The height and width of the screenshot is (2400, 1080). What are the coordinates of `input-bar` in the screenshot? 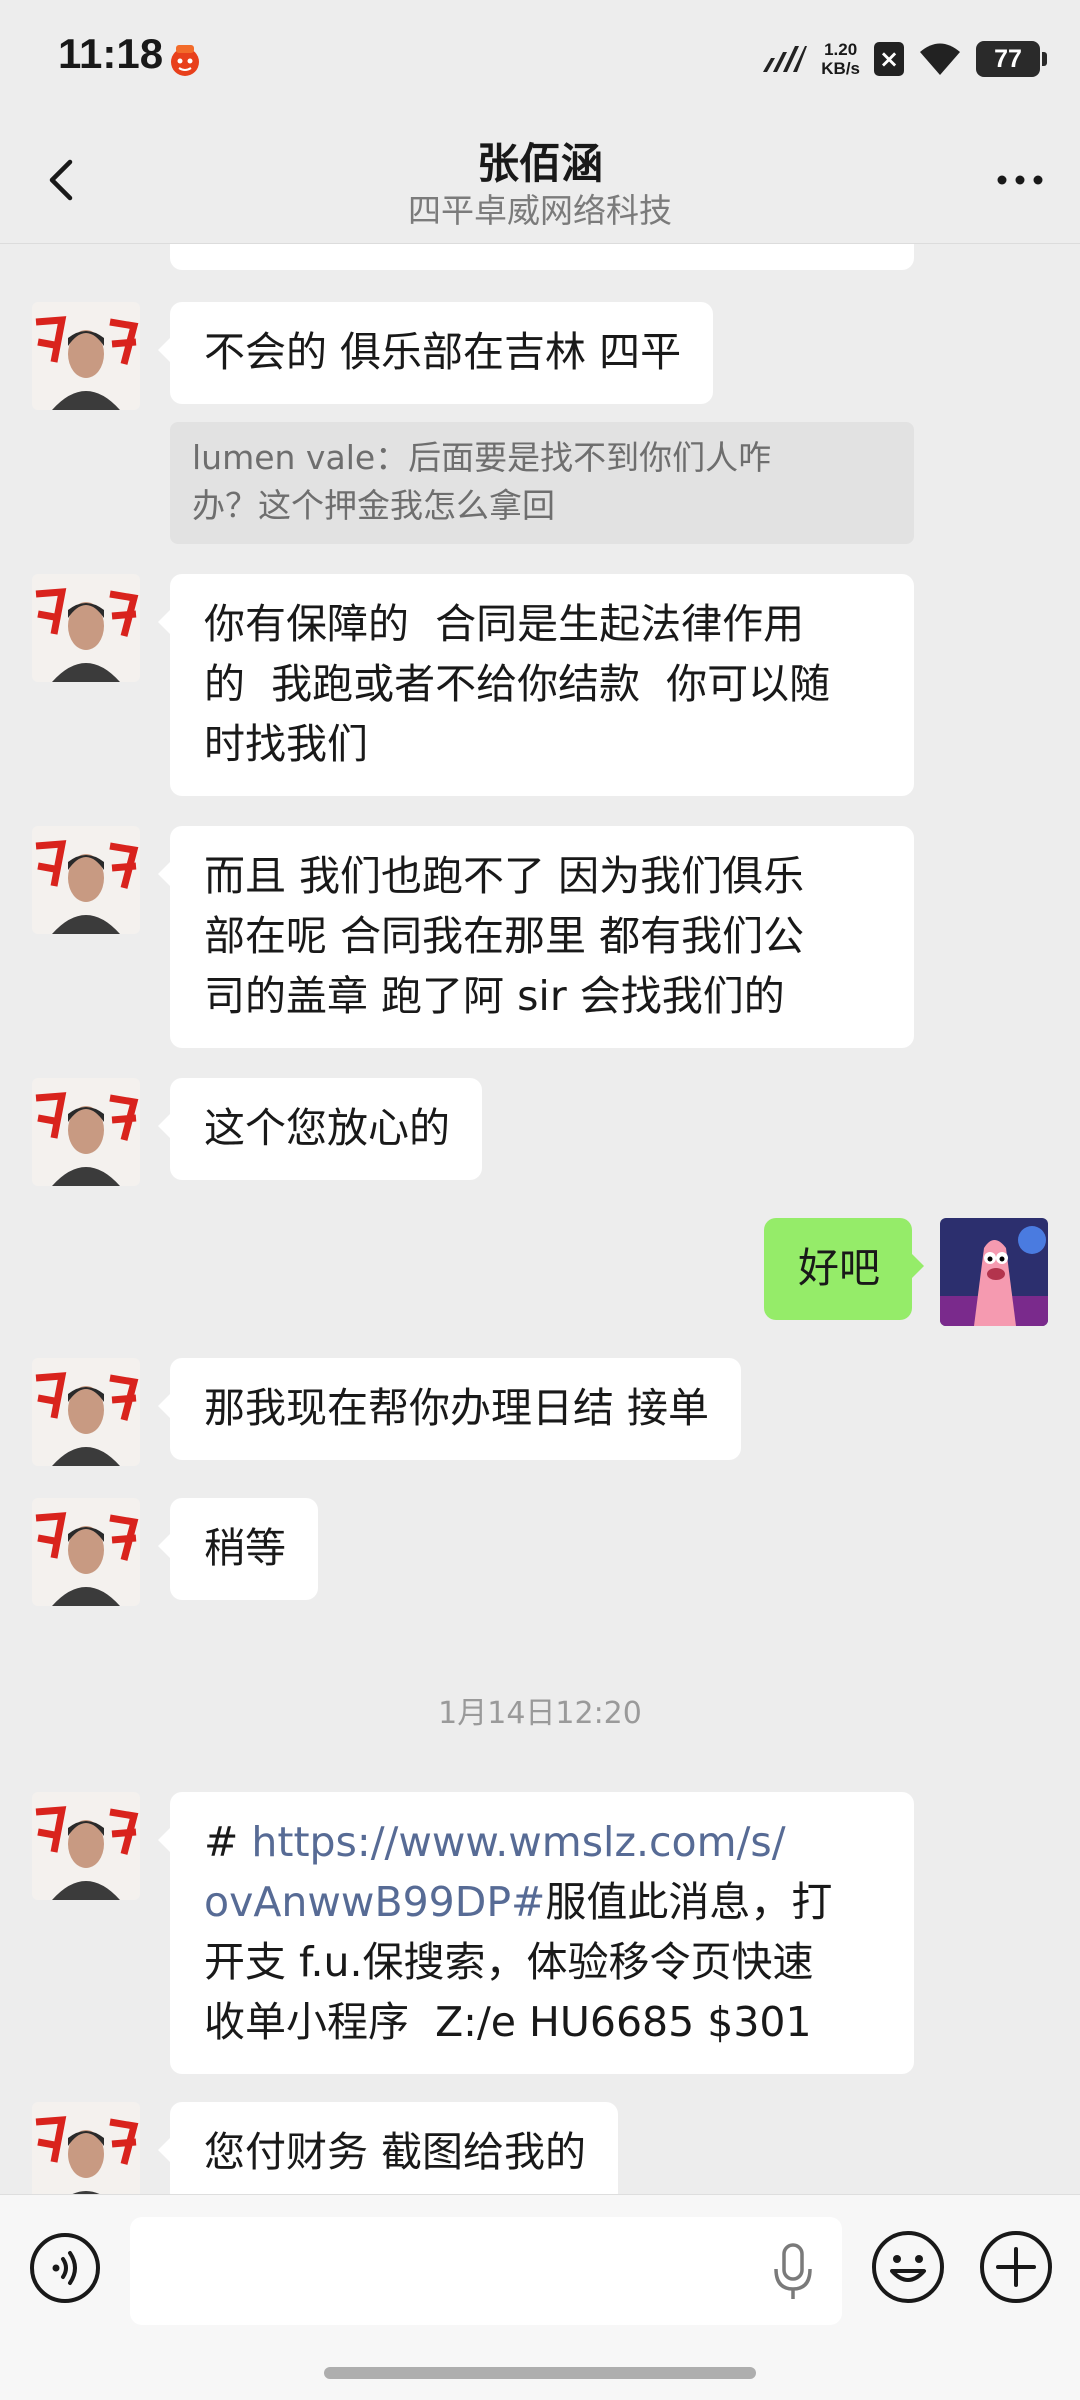 It's located at (540, 2297).